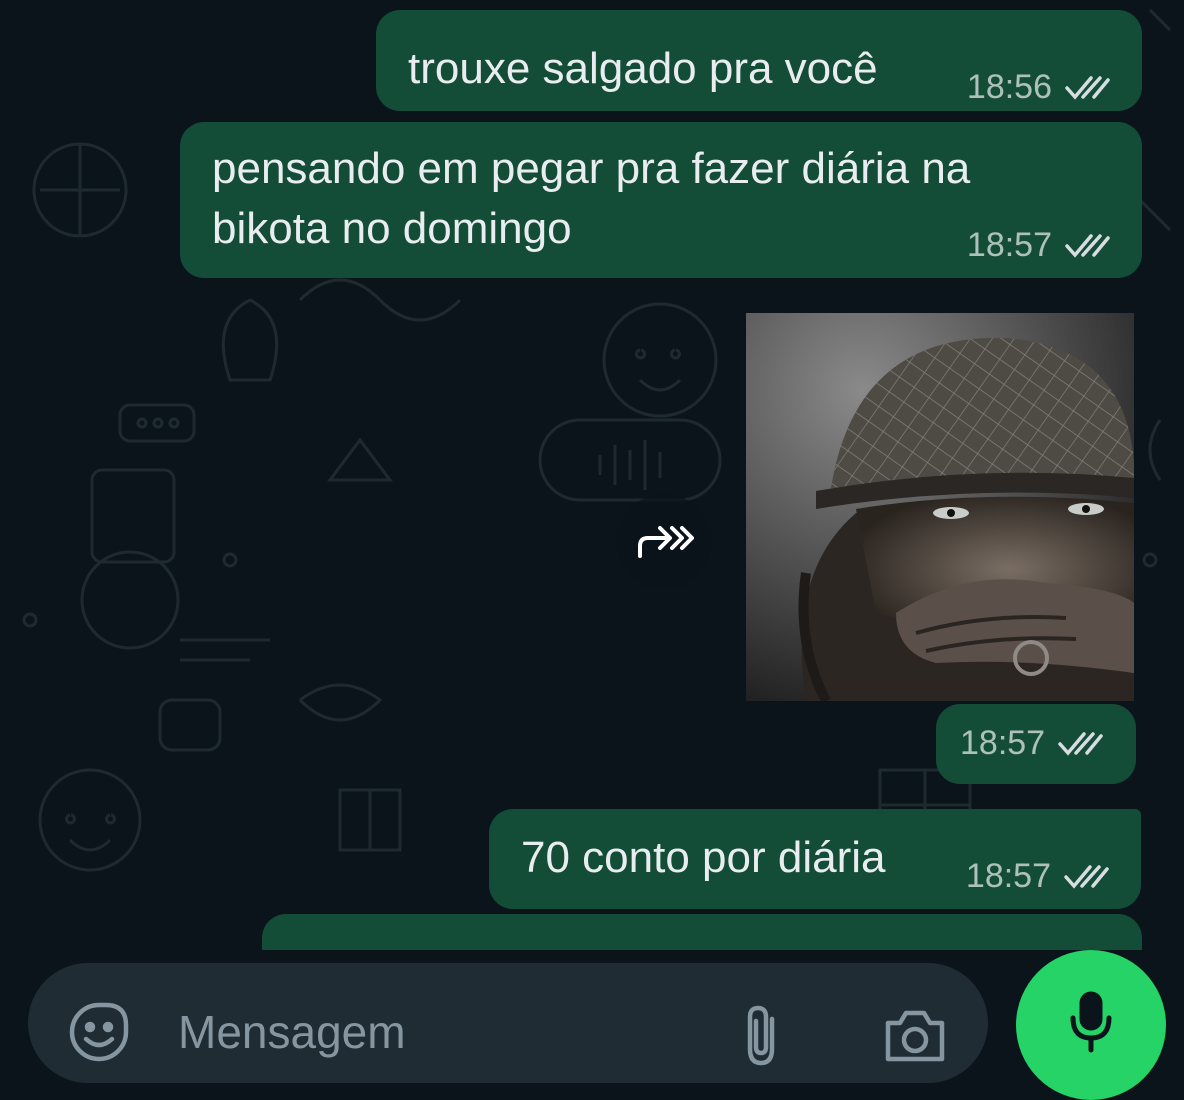  I want to click on attach-clip-icon, so click(761, 1038).